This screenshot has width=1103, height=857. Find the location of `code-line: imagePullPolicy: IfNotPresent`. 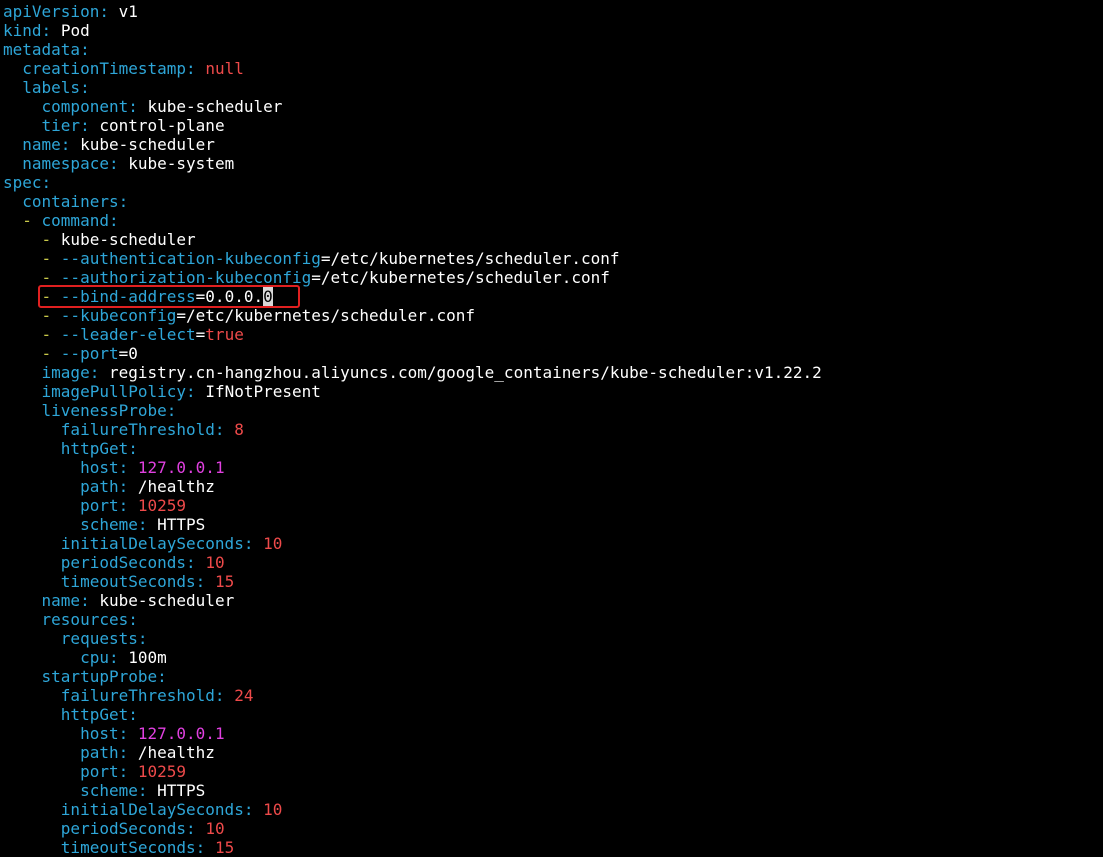

code-line: imagePullPolicy: IfNotPresent is located at coordinates (553, 391).